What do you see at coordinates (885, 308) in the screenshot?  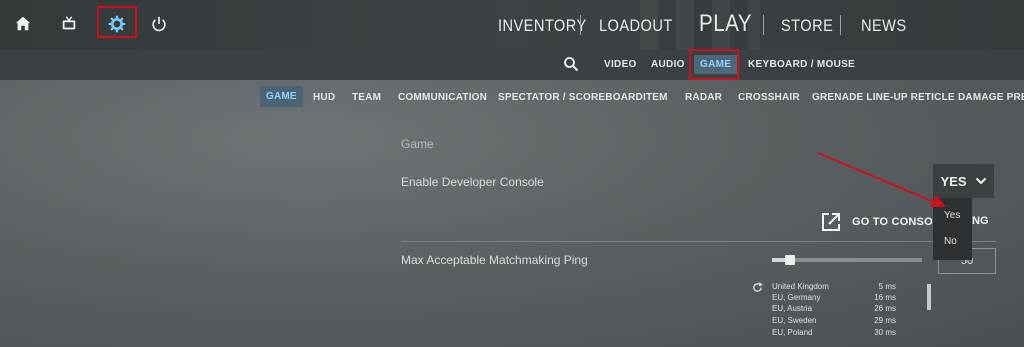 I see `region-ping: 26 ms` at bounding box center [885, 308].